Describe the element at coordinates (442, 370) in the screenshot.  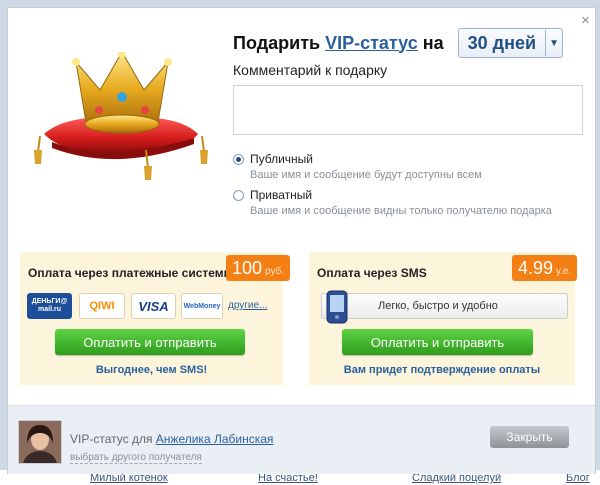
I see `sms-payment-note: Вам придет подтверждение оплаты` at that location.